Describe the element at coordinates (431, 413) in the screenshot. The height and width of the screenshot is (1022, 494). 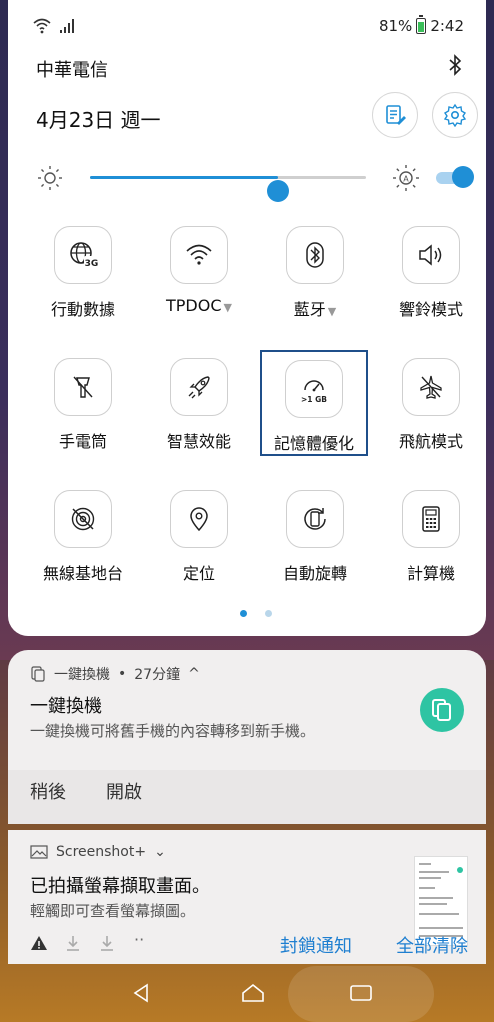
I see `tile-airplane-mode: 飛航模式` at that location.